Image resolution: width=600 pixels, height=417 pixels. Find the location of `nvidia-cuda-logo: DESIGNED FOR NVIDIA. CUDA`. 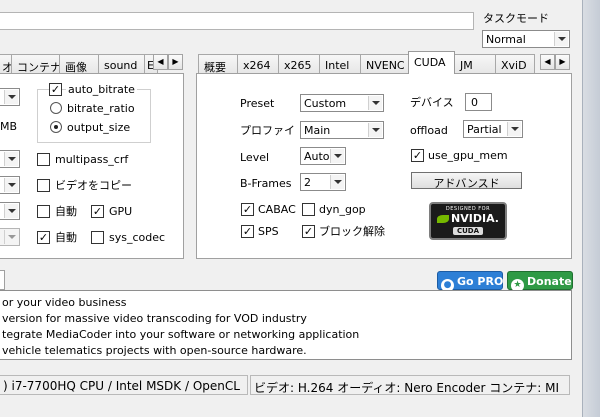

nvidia-cuda-logo: DESIGNED FOR NVIDIA. CUDA is located at coordinates (468, 221).